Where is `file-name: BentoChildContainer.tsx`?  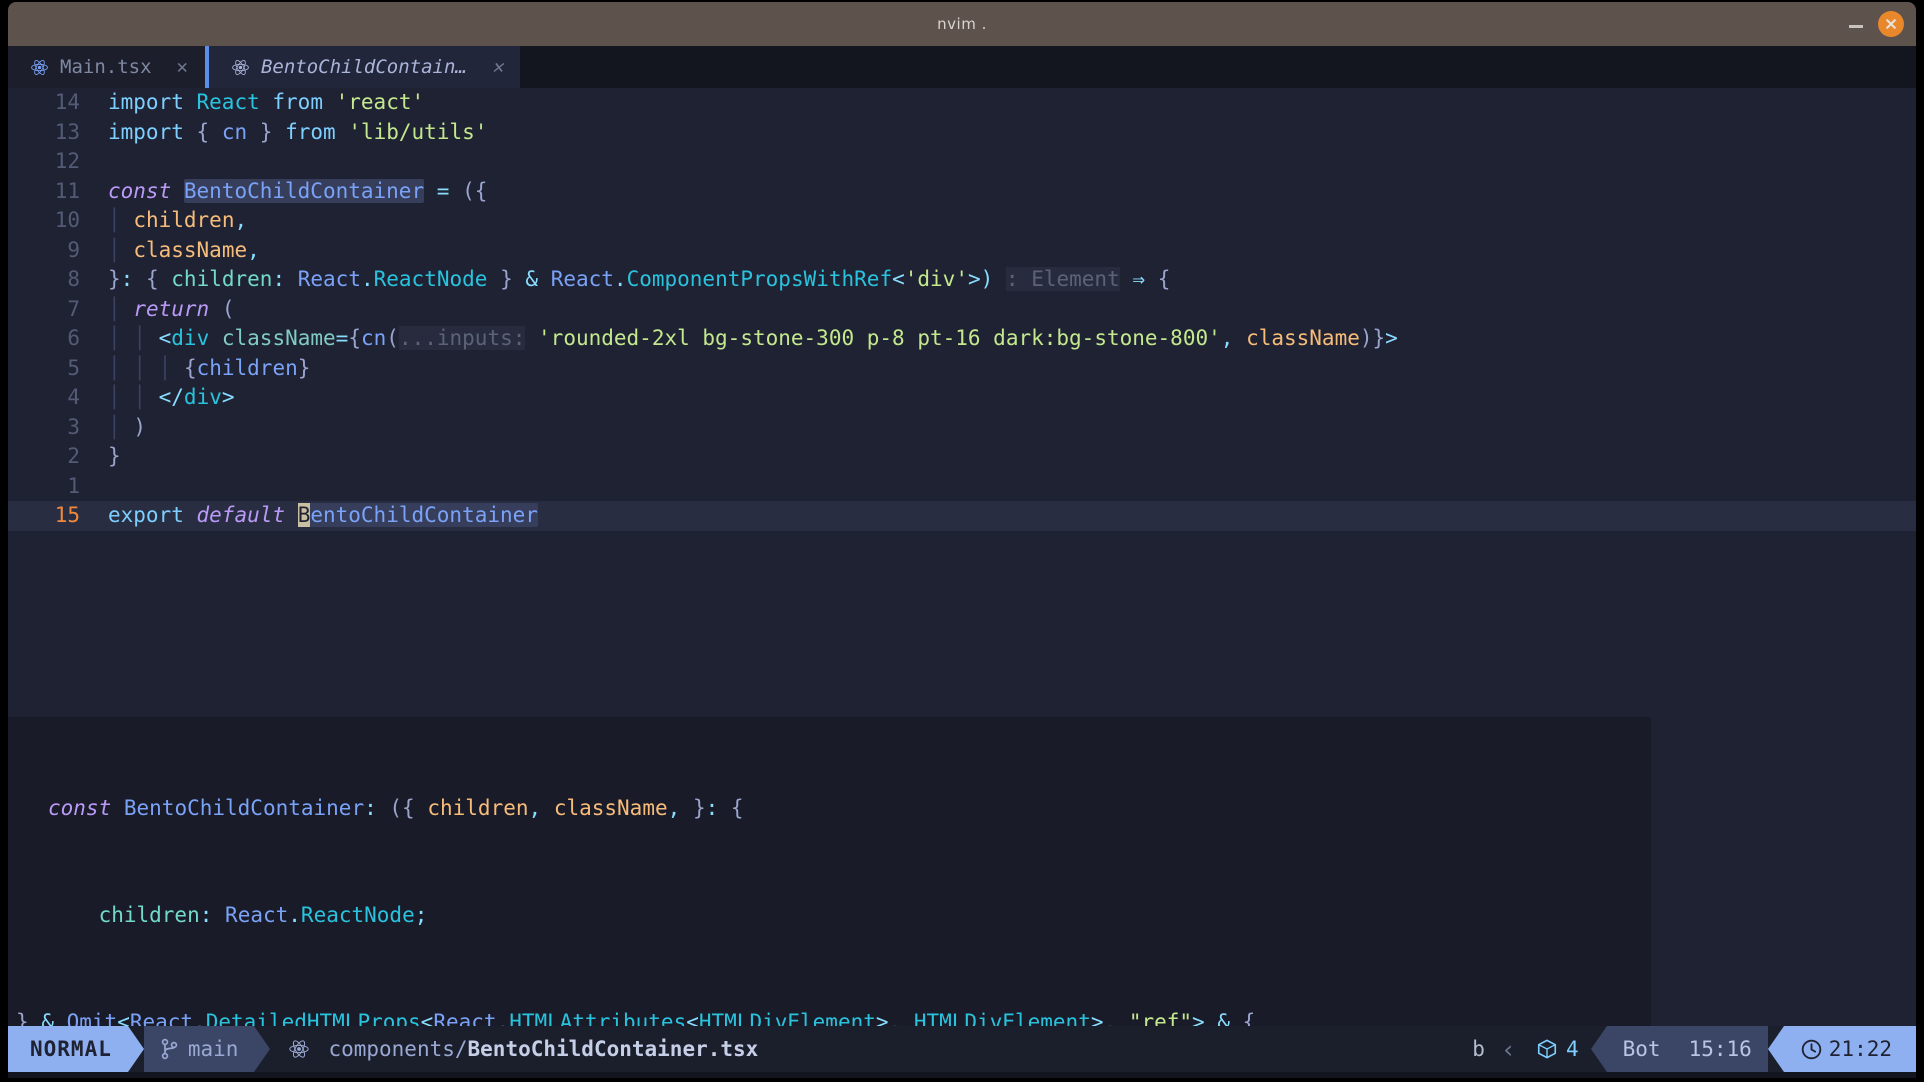 file-name: BentoChildContainer.tsx is located at coordinates (613, 1049).